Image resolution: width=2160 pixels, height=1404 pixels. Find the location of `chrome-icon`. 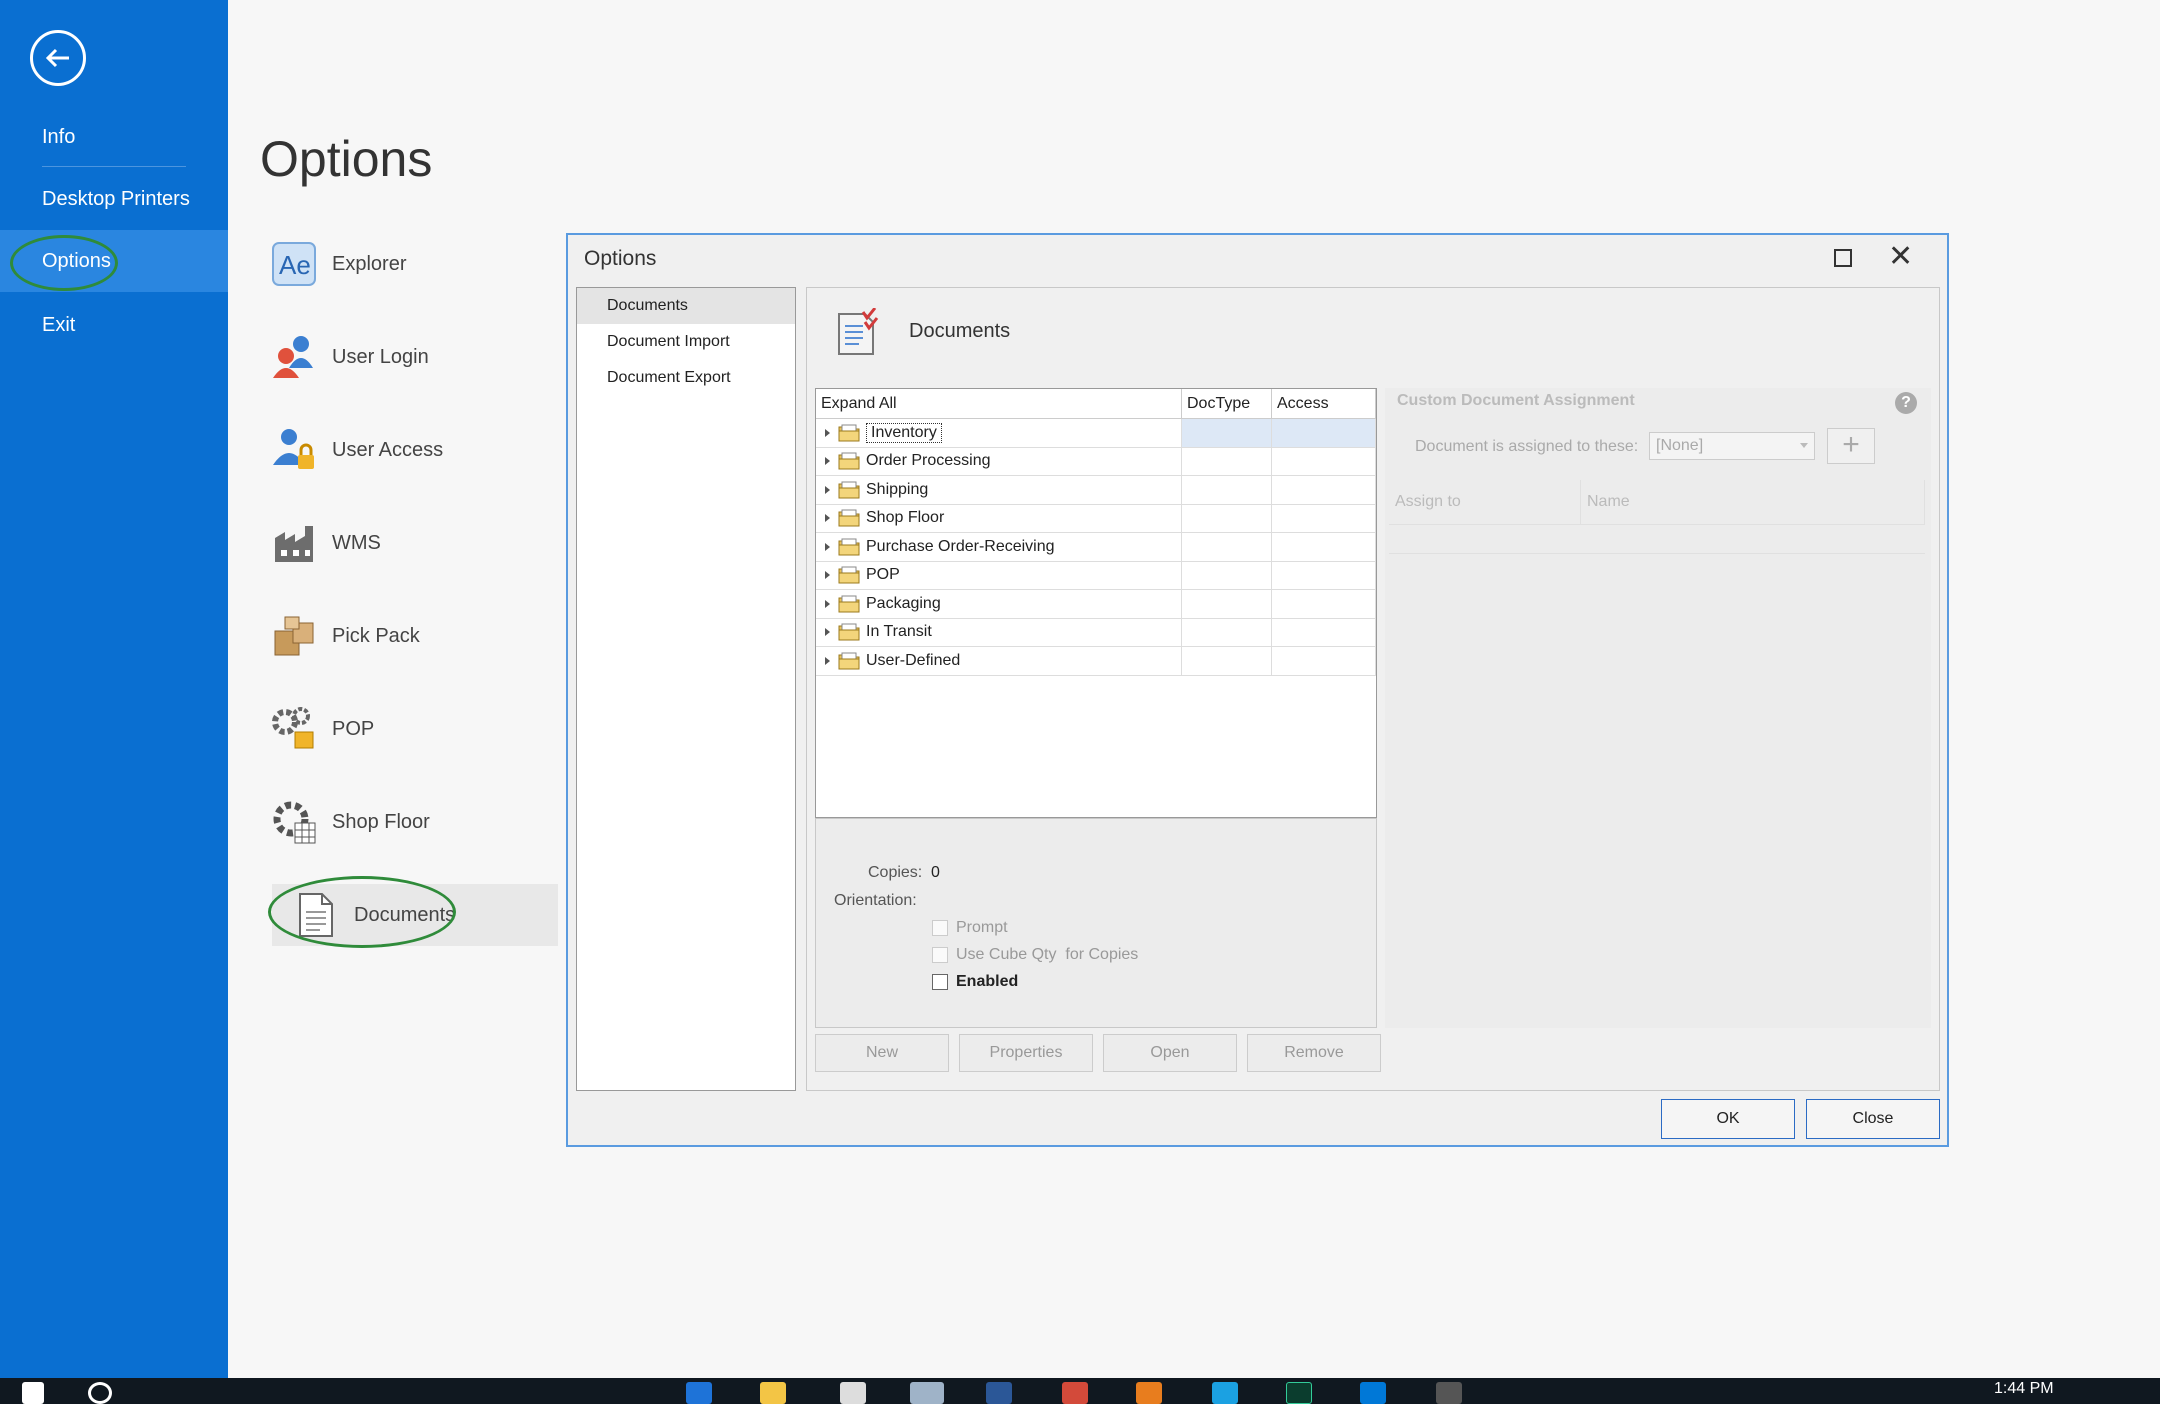

chrome-icon is located at coordinates (1075, 1393).